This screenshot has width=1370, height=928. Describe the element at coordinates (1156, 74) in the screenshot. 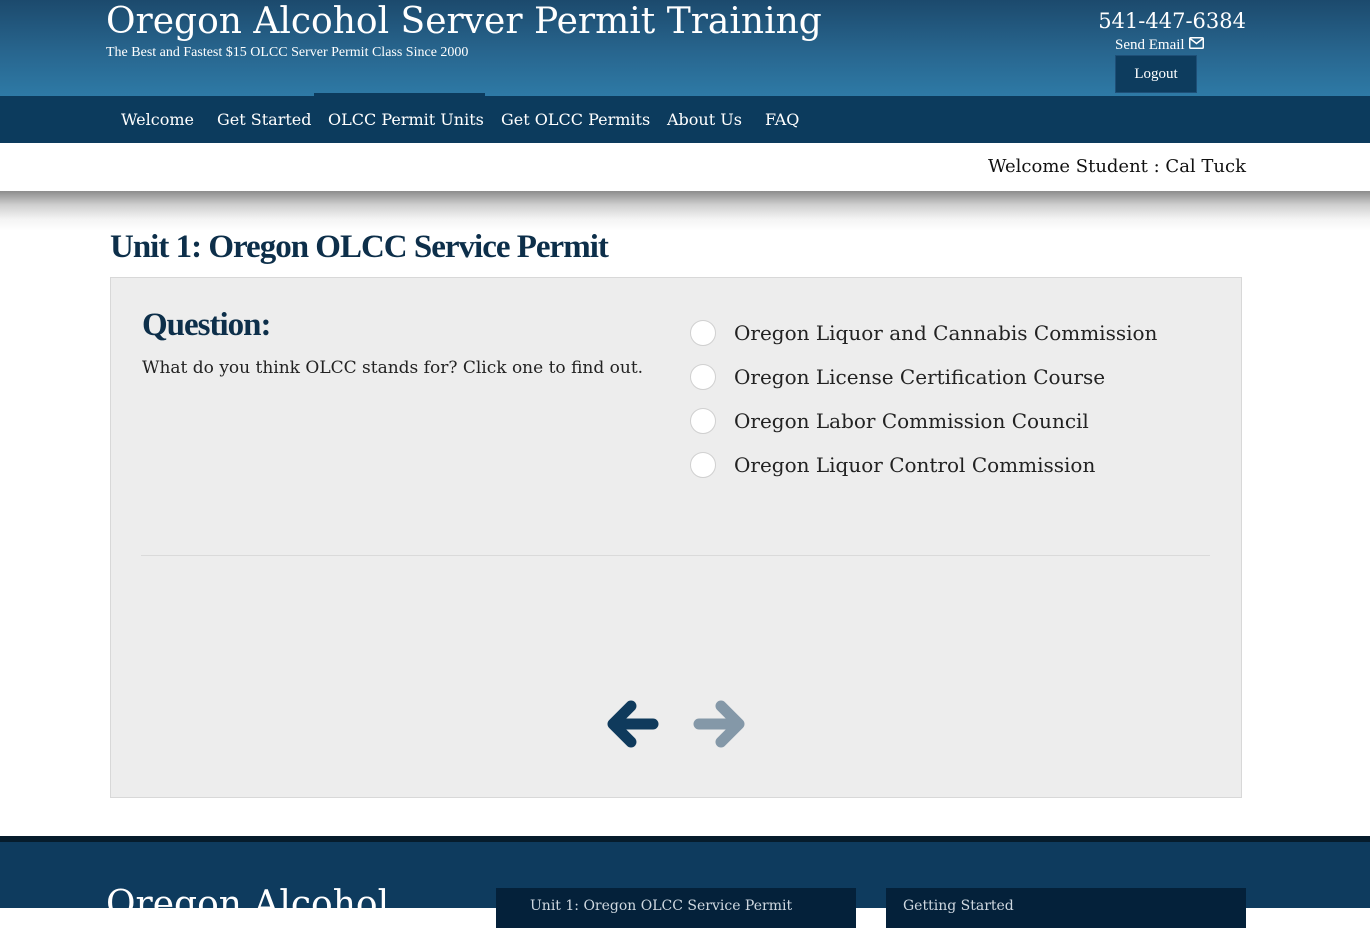

I see `logout-button: Logout` at that location.